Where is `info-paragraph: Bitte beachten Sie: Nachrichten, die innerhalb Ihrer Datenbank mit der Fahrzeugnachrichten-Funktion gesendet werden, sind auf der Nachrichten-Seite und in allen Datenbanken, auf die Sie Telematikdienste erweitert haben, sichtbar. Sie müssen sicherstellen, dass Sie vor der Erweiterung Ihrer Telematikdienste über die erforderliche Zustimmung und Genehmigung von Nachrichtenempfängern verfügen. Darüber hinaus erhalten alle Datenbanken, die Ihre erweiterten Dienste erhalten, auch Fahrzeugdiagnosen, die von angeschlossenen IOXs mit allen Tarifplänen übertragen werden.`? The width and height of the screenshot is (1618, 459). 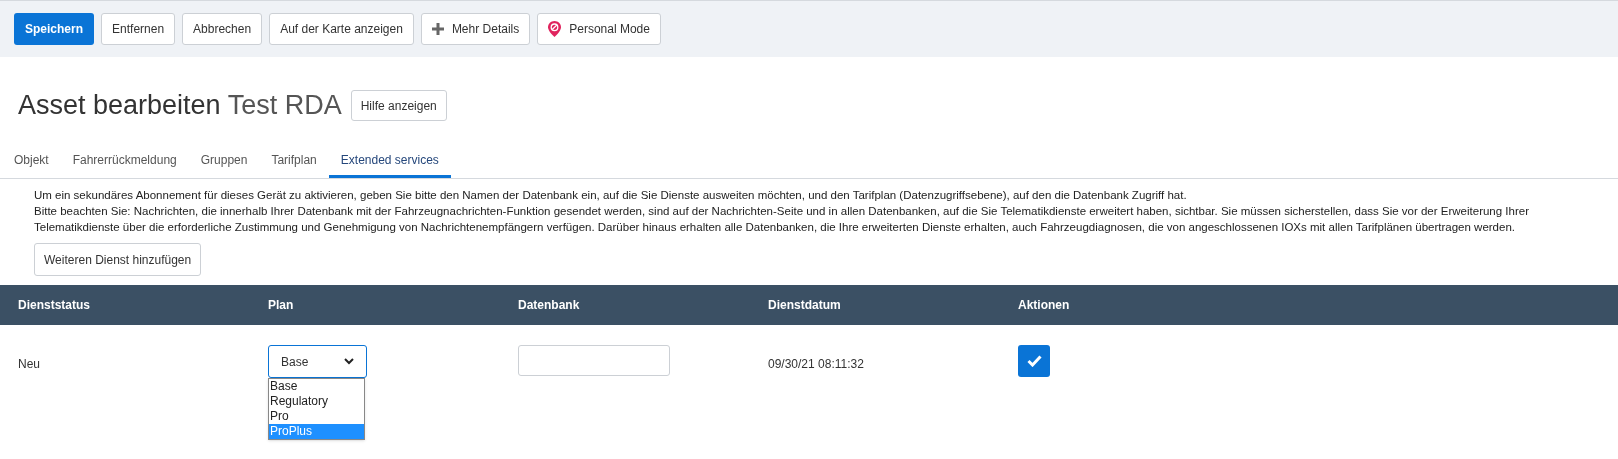 info-paragraph: Bitte beachten Sie: Nachrichten, die innerhalb Ihrer Datenbank mit der Fahrzeugnachrichten-Funktion gesendet werden, sind auf der Nachrichten-Seite und in allen Datenbanken, auf die Sie Telematikdienste erweitert haben, sichtbar. Sie müssen sicherstellen, dass Sie vor der Erweiterung Ihrer Telematikdienste über die erforderliche Zustimmung und Genehmigung von Nachrichtenempfängern verfügen. Darüber hinaus erhalten alle Datenbanken, die Ihre erweiterten Dienste erhalten, auch Fahrzeugdiagnosen, die von angeschlossenen IOXs mit allen Tarifplänen übertragen werden. is located at coordinates (782, 219).